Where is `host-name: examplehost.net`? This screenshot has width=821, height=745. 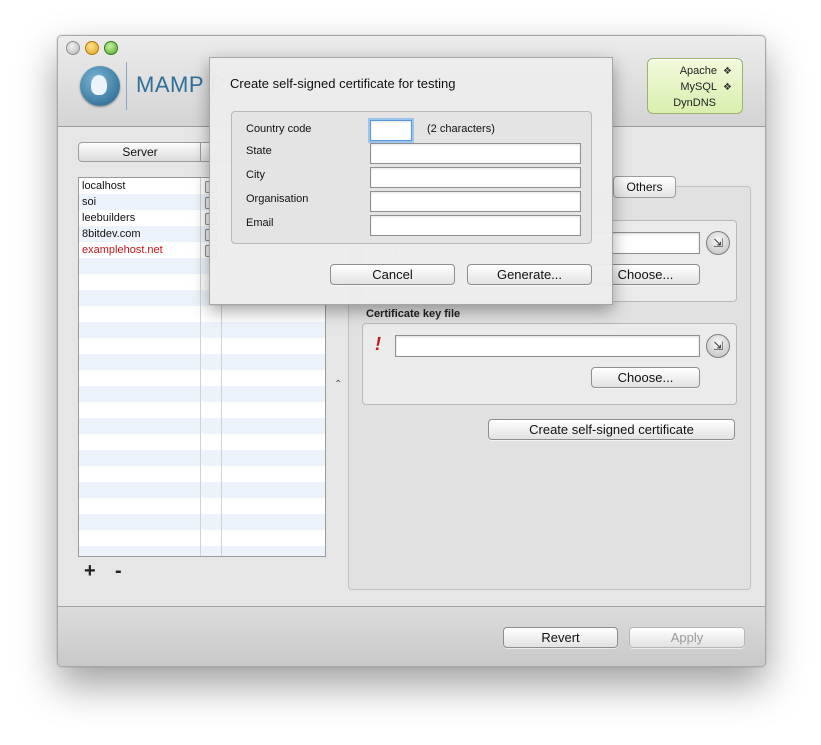 host-name: examplehost.net is located at coordinates (122, 250).